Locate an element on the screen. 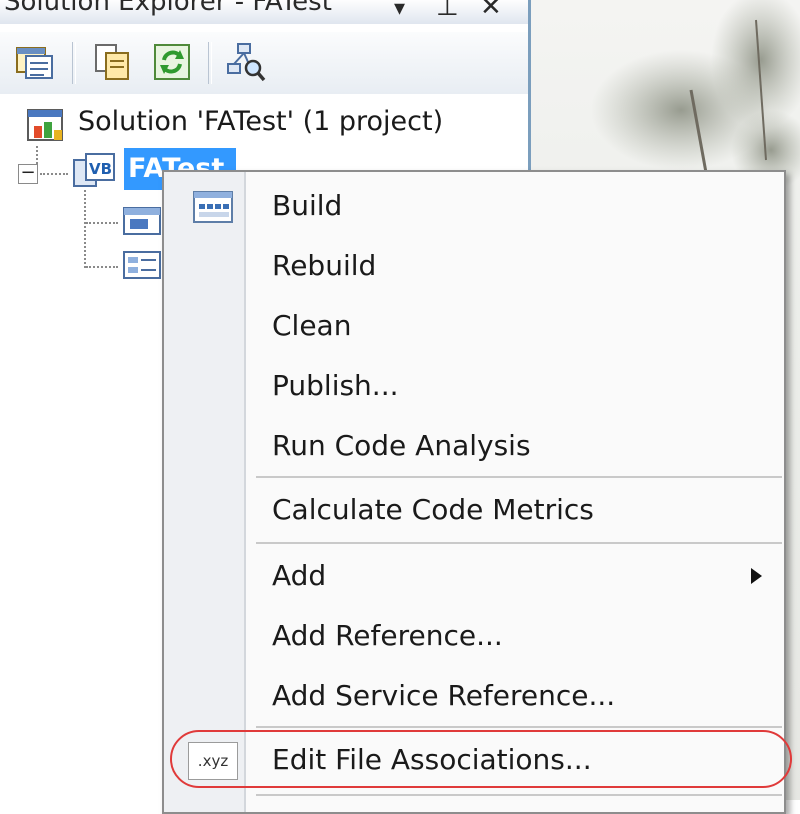 The width and height of the screenshot is (800, 814). pane-title: Solution Explorer - FATest is located at coordinates (168, 8).